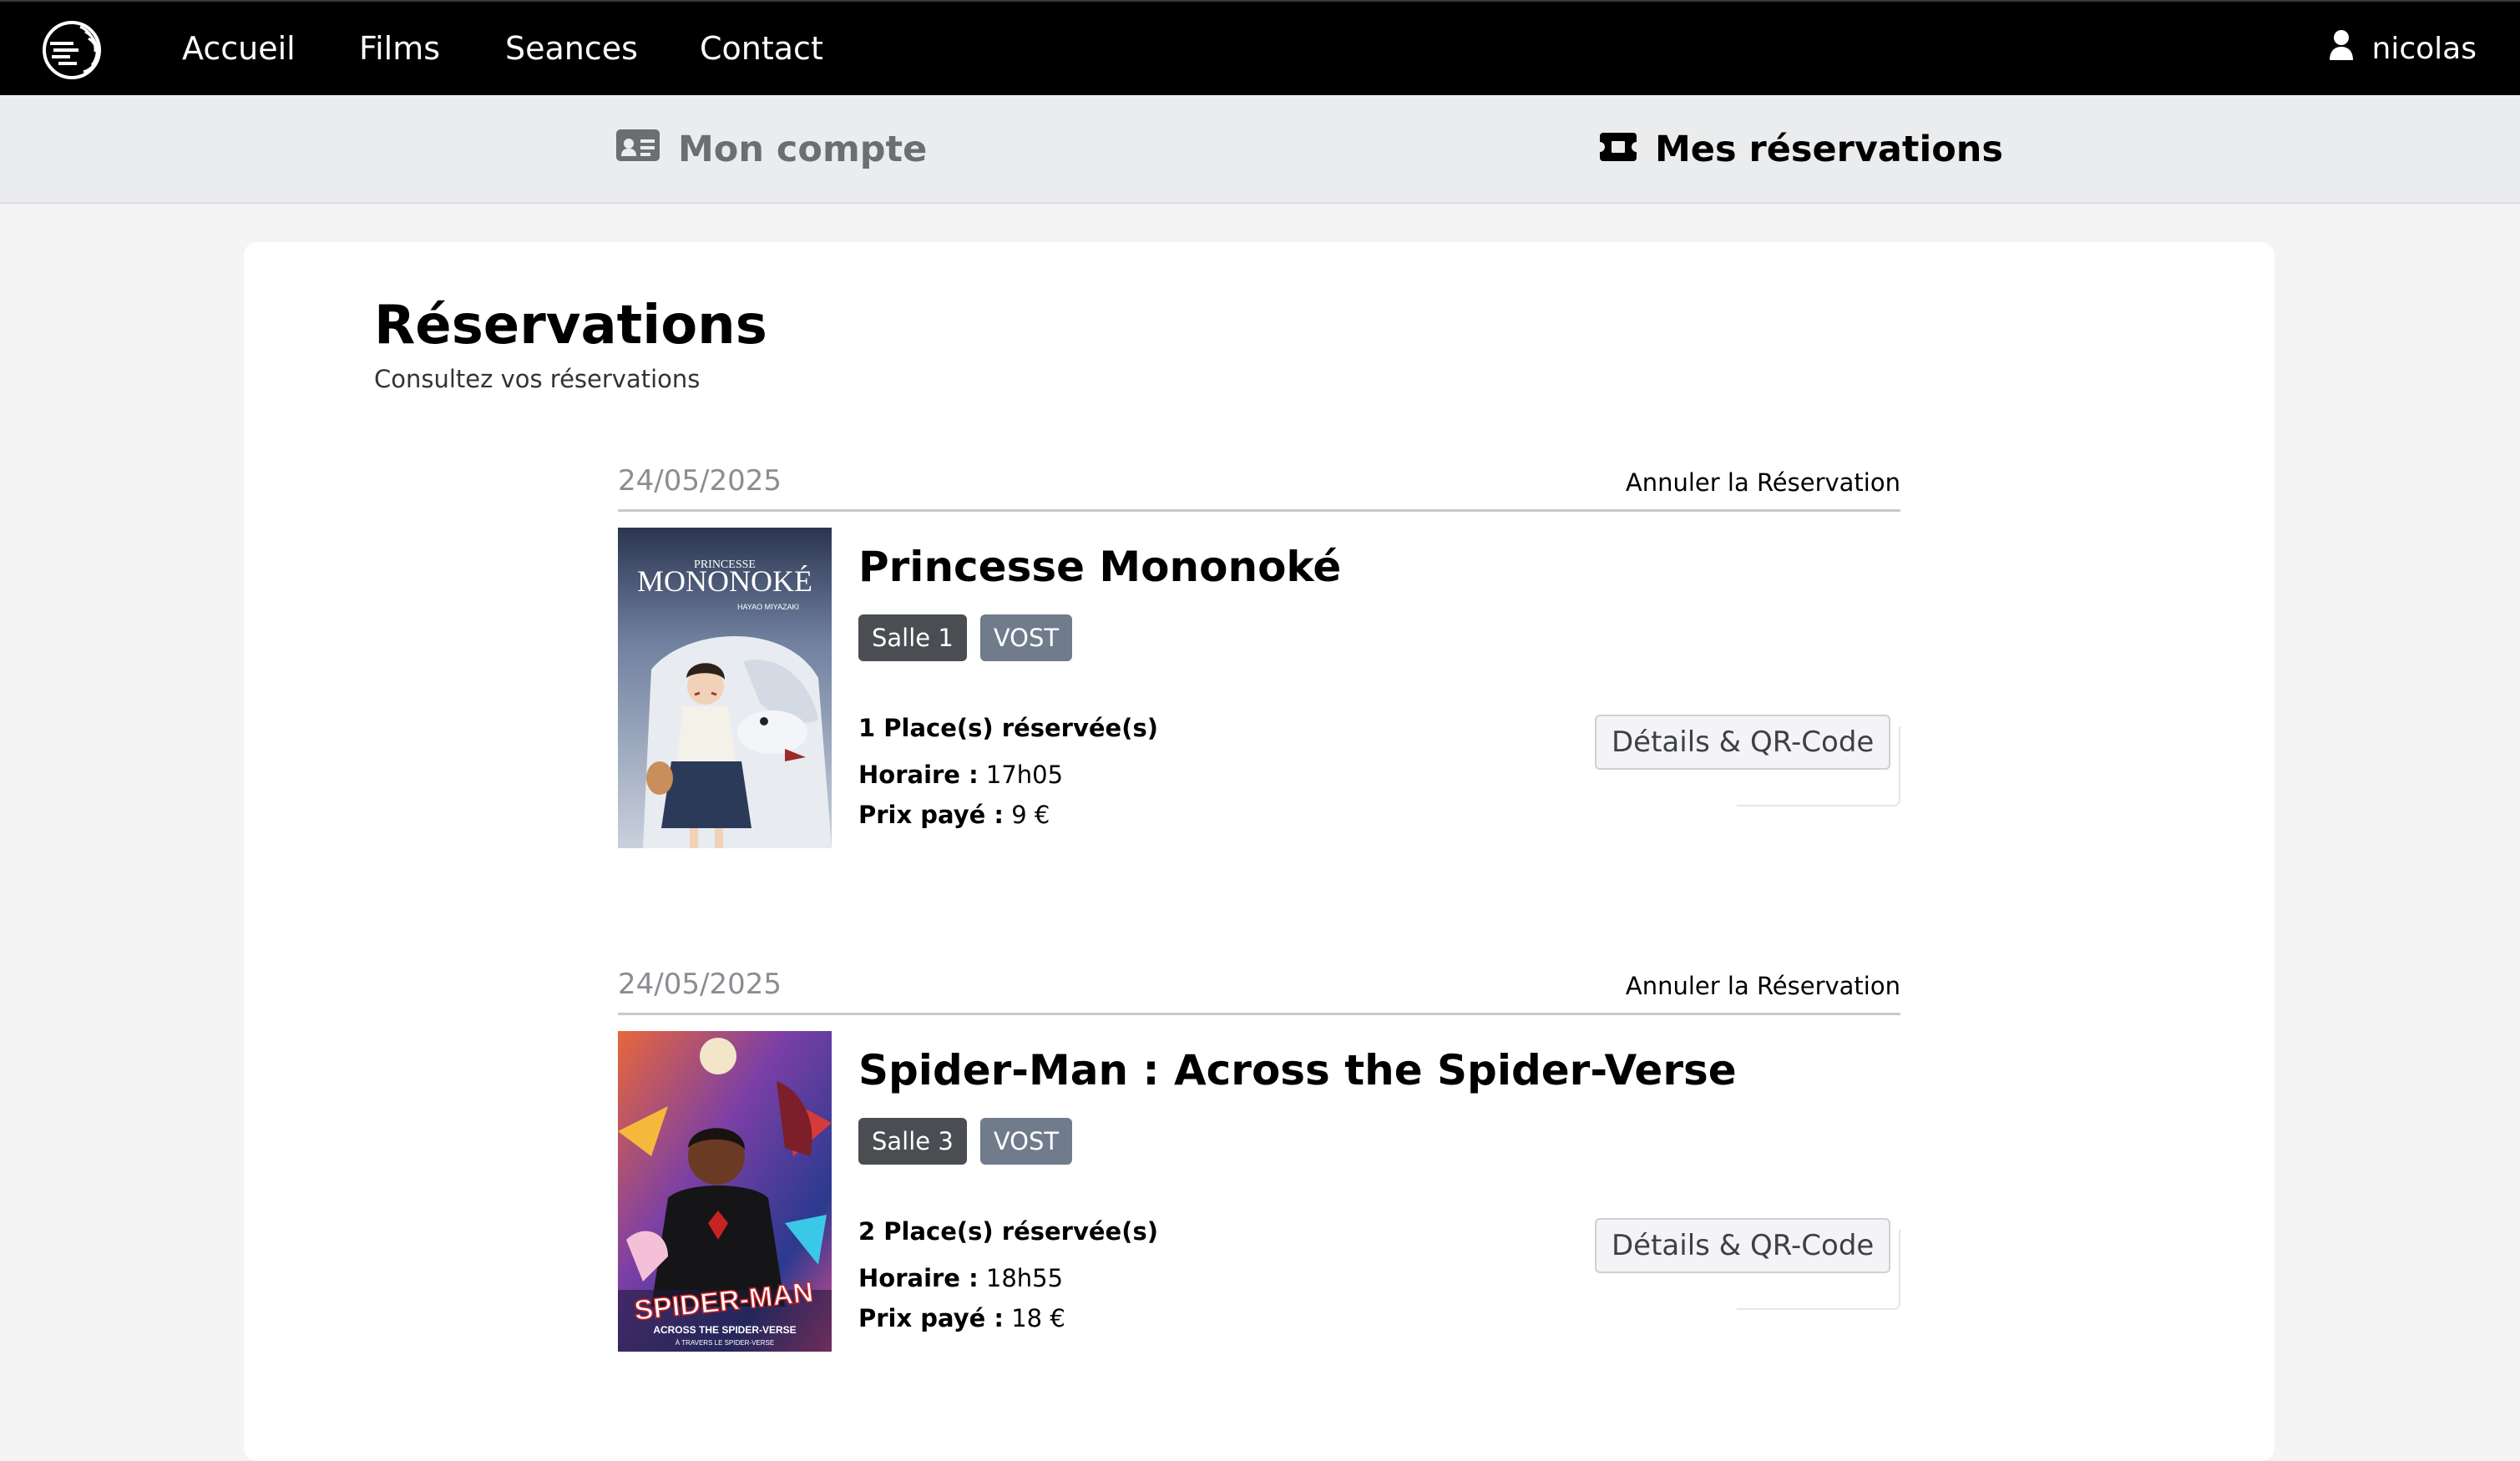 The width and height of the screenshot is (2520, 1461). I want to click on badges: Salle 1 VOST, so click(965, 637).